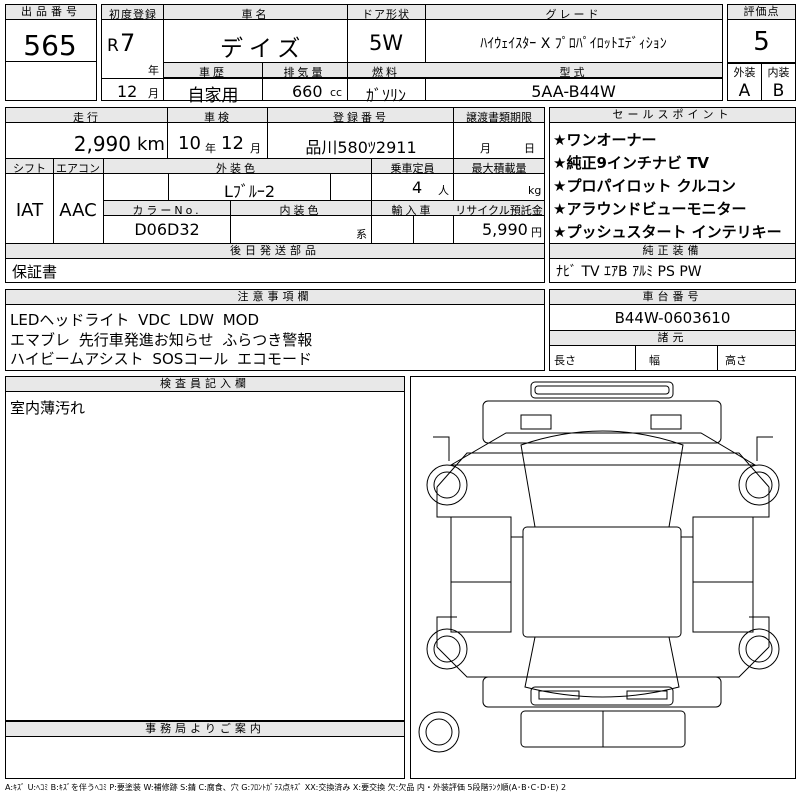 Image resolution: width=800 pixels, height=800 pixels. I want to click on displacement-value: 660, so click(307, 91).